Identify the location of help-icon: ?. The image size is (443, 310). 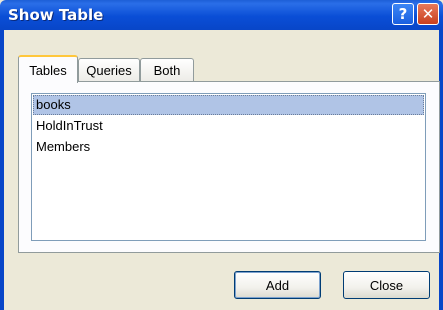
(403, 14).